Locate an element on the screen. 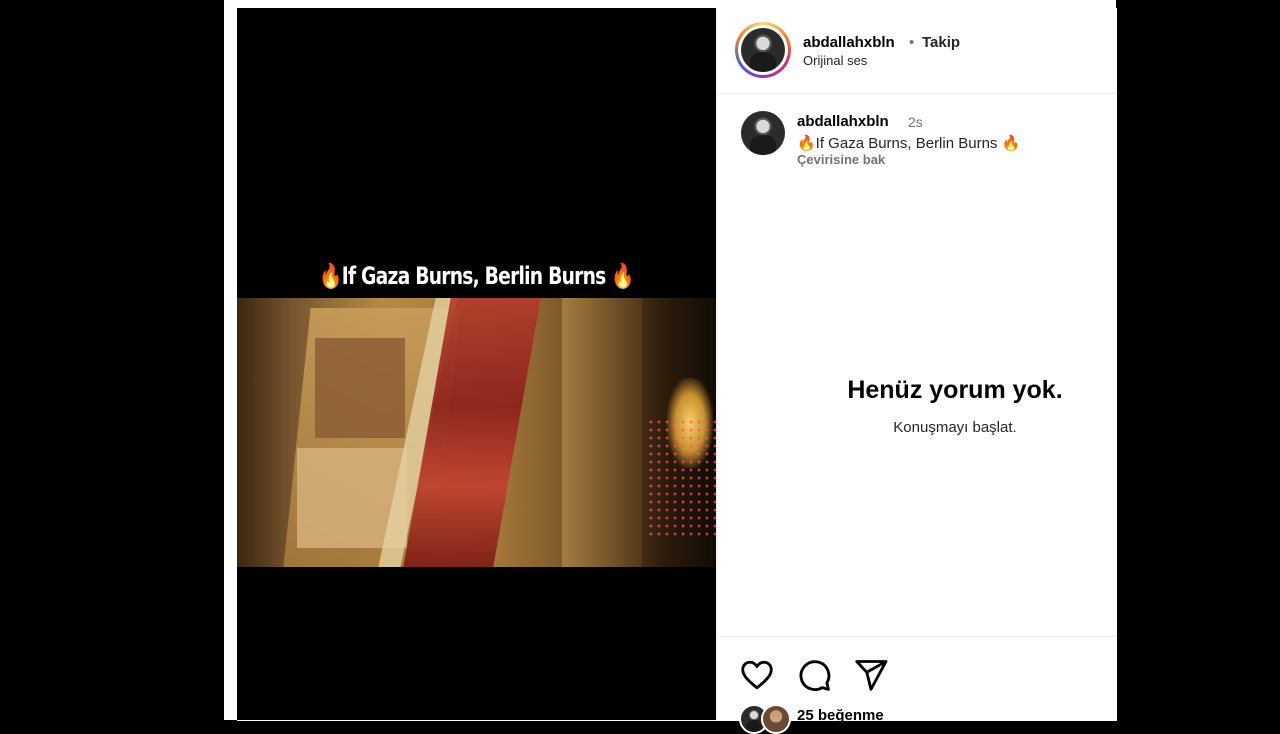 This screenshot has width=1280, height=734. no-comments-title: Henüz yorum yok. is located at coordinates (955, 390).